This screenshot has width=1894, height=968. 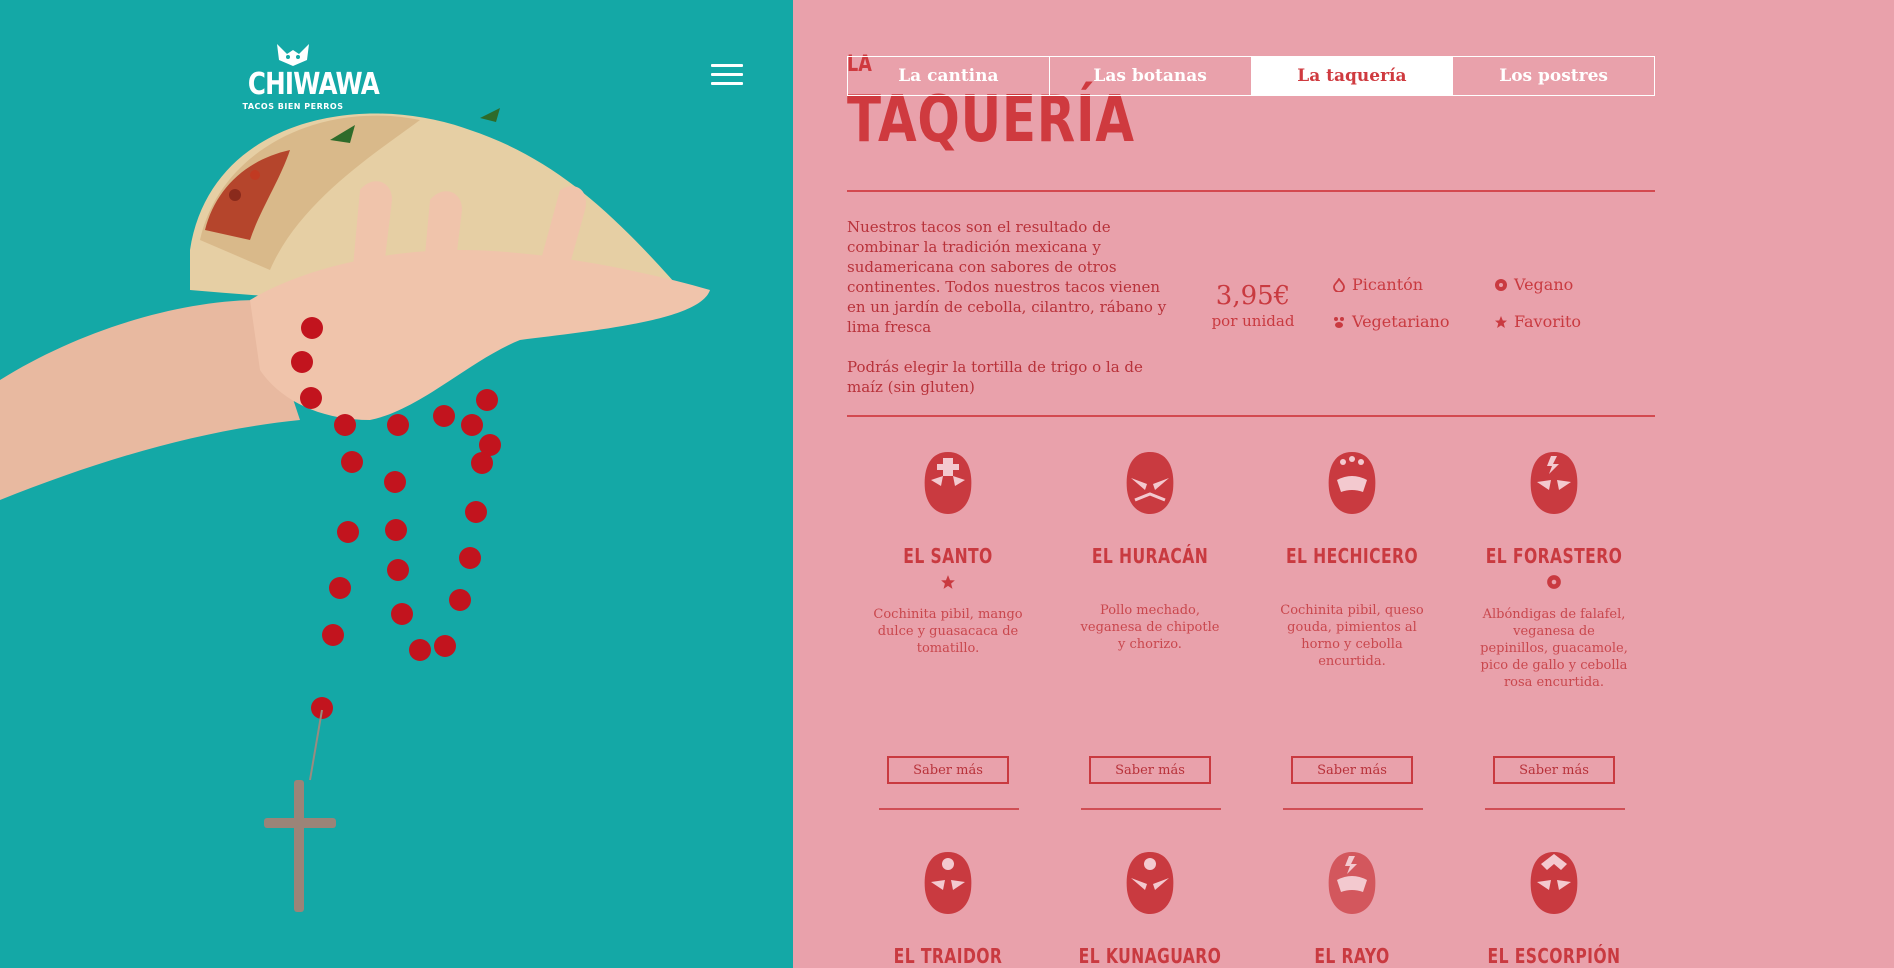 What do you see at coordinates (948, 556) in the screenshot?
I see `taco-name: EL SANTO` at bounding box center [948, 556].